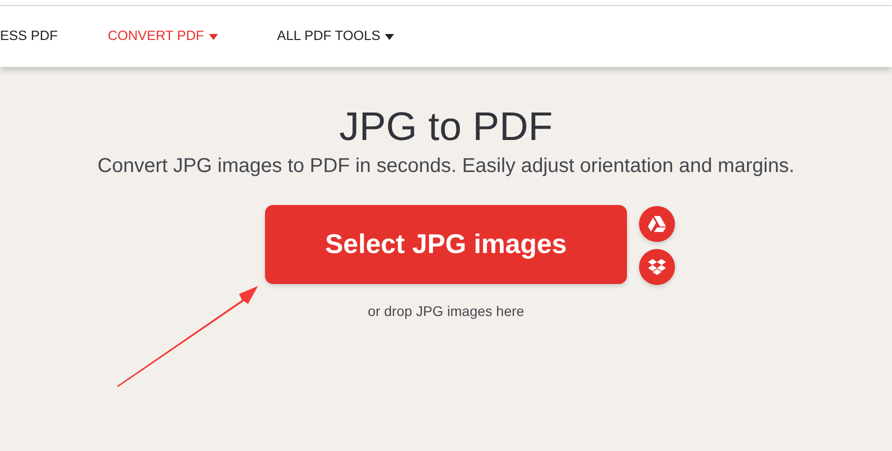 The image size is (892, 451). I want to click on drive-button, so click(657, 224).